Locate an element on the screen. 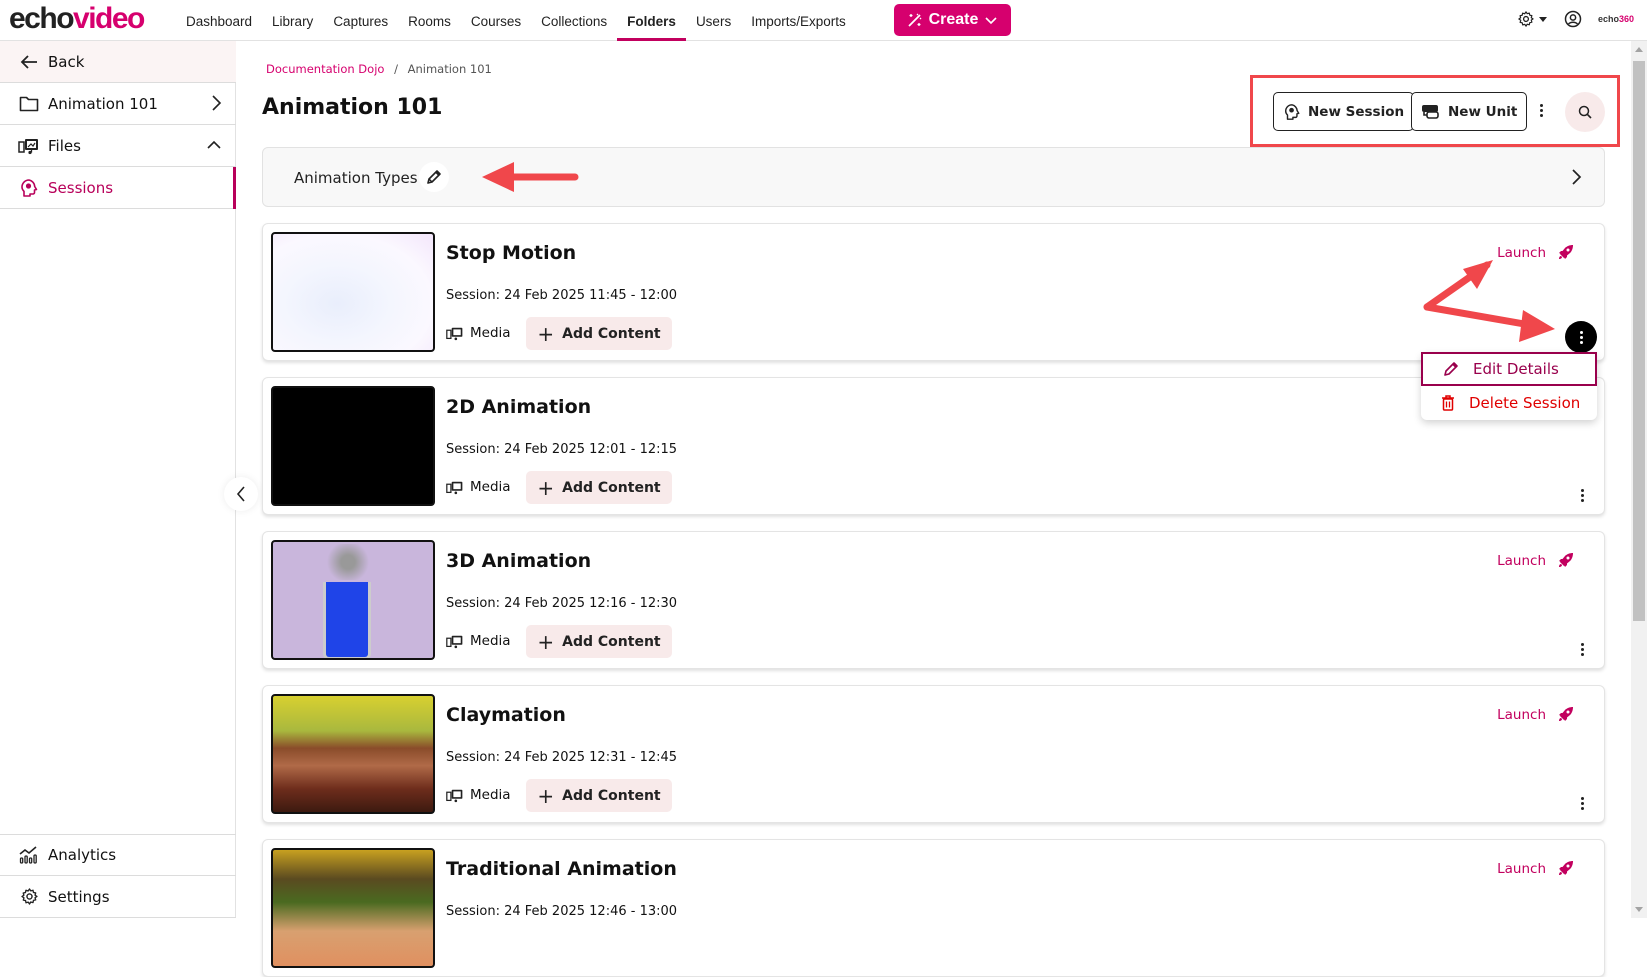  unit-row-animation-types: Animation Types is located at coordinates (933, 177).